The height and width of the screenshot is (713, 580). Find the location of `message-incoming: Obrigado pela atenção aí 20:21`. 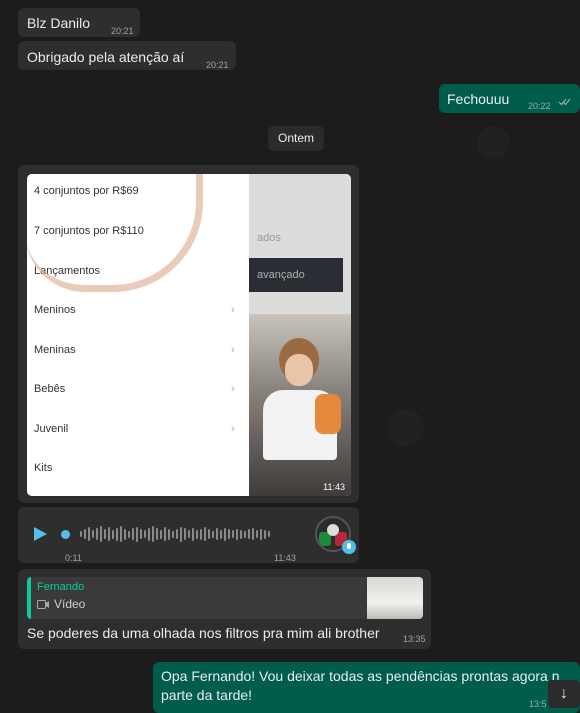

message-incoming: Obrigado pela atenção aí 20:21 is located at coordinates (127, 55).